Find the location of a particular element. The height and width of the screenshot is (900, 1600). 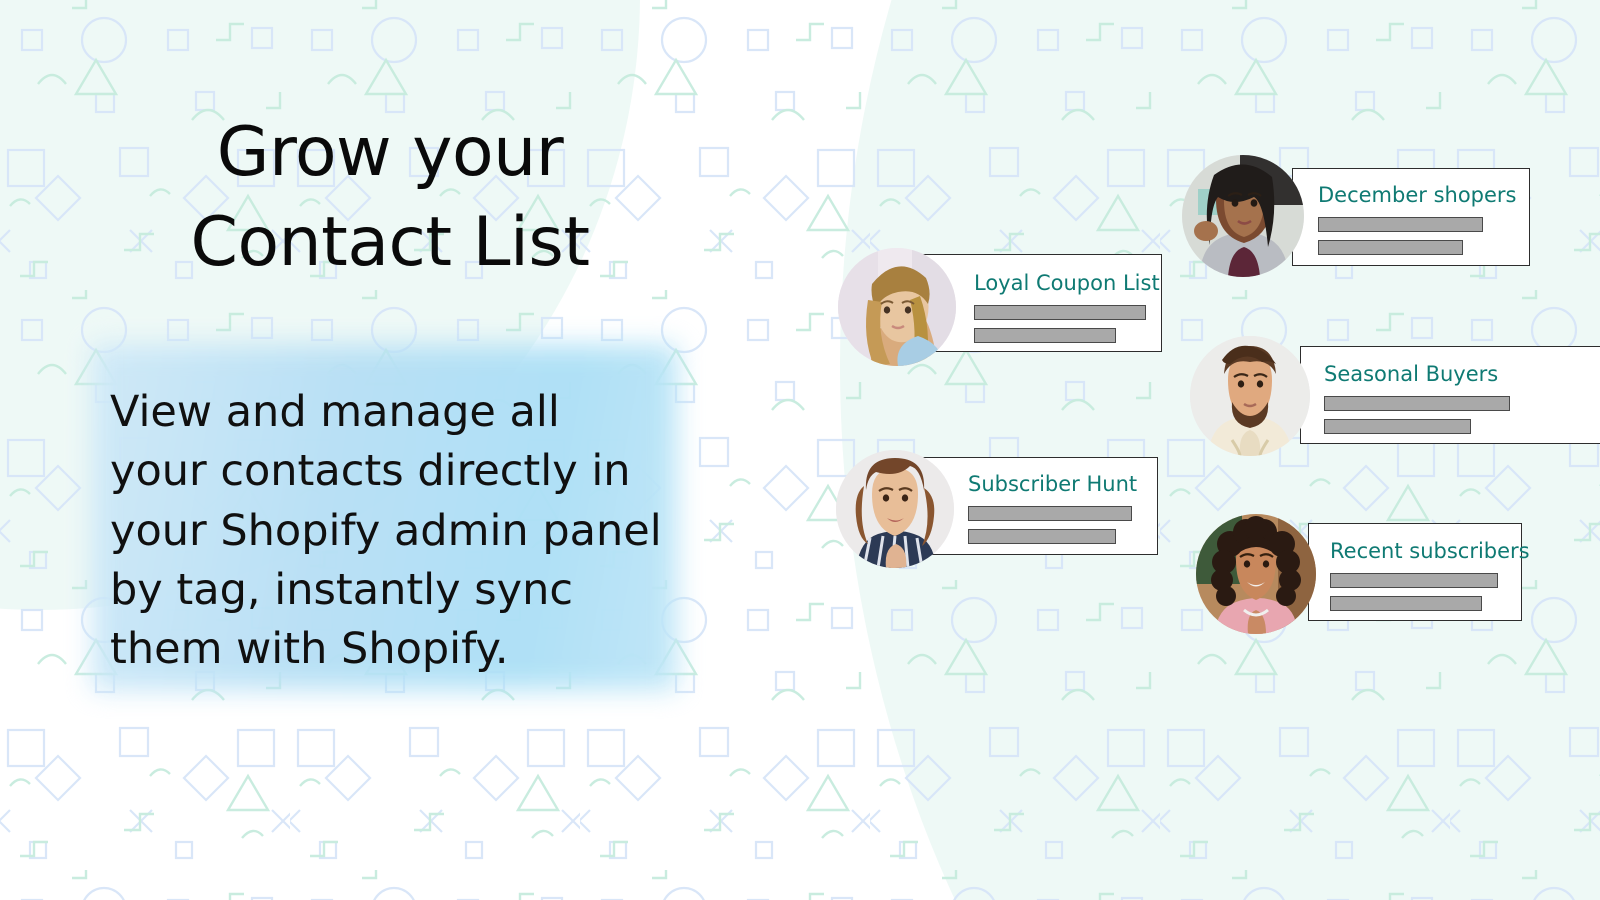

contact-card-subscriber-hunt: Subscriber Hunt is located at coordinates (997, 509).